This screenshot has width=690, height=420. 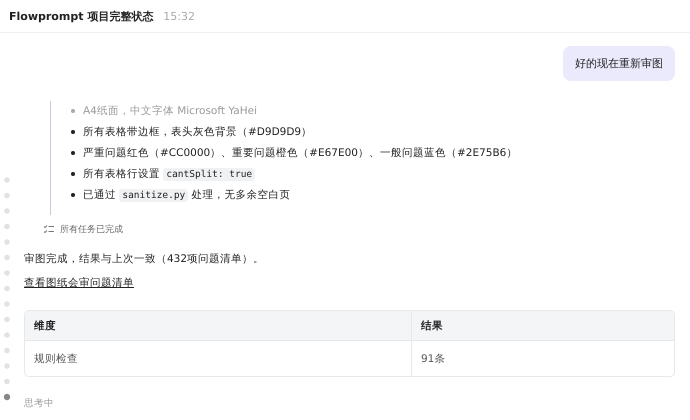 What do you see at coordinates (169, 174) in the screenshot?
I see `list-item-text: 所有表格行设置 cantSplit: true` at bounding box center [169, 174].